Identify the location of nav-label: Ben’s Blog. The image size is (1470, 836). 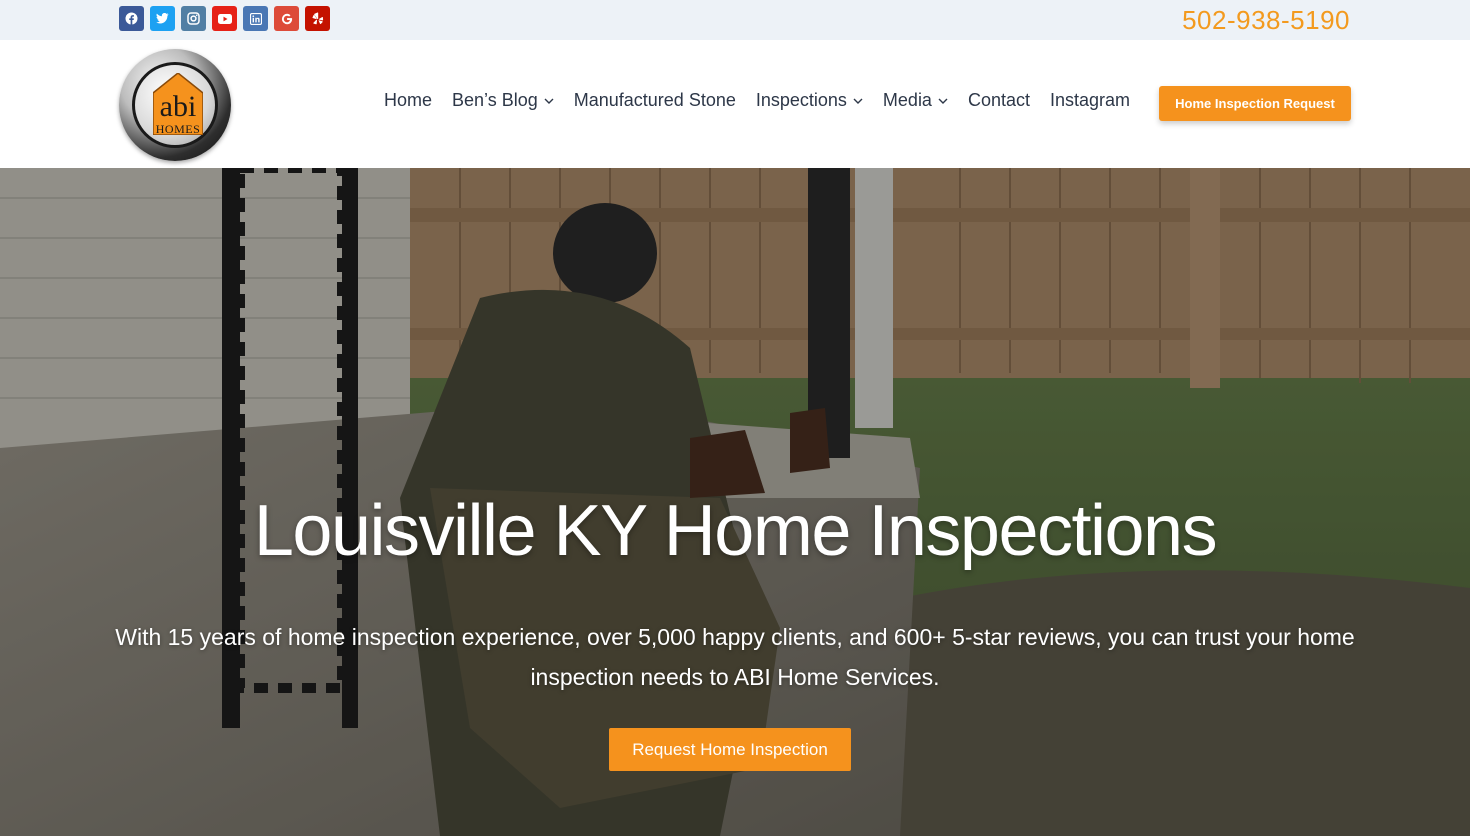
(495, 100).